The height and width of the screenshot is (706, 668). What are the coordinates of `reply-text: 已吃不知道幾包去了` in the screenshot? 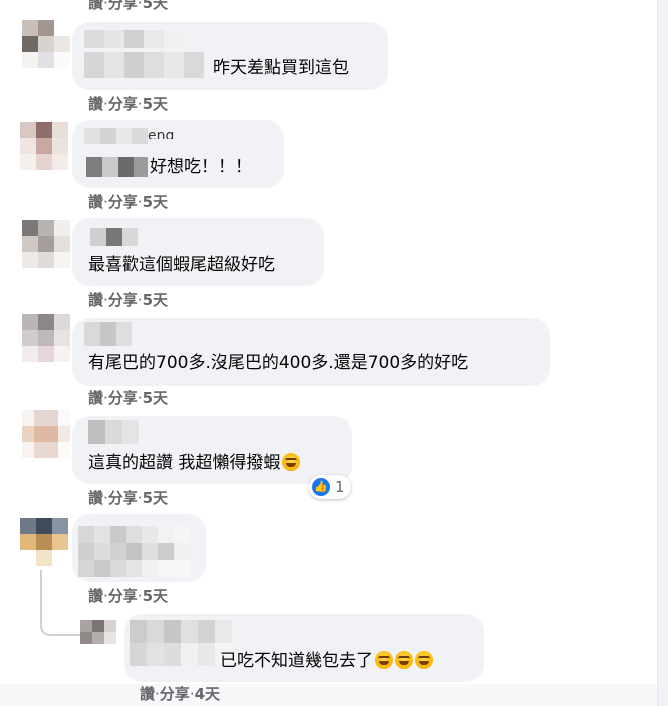 It's located at (326, 661).